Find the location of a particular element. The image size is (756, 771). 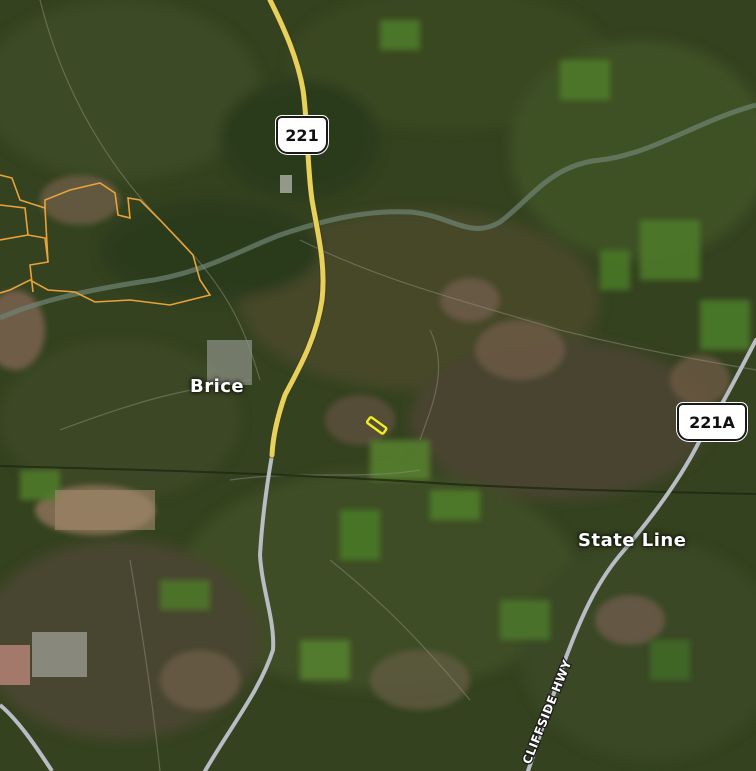

shield-label: 221 is located at coordinates (302, 135).